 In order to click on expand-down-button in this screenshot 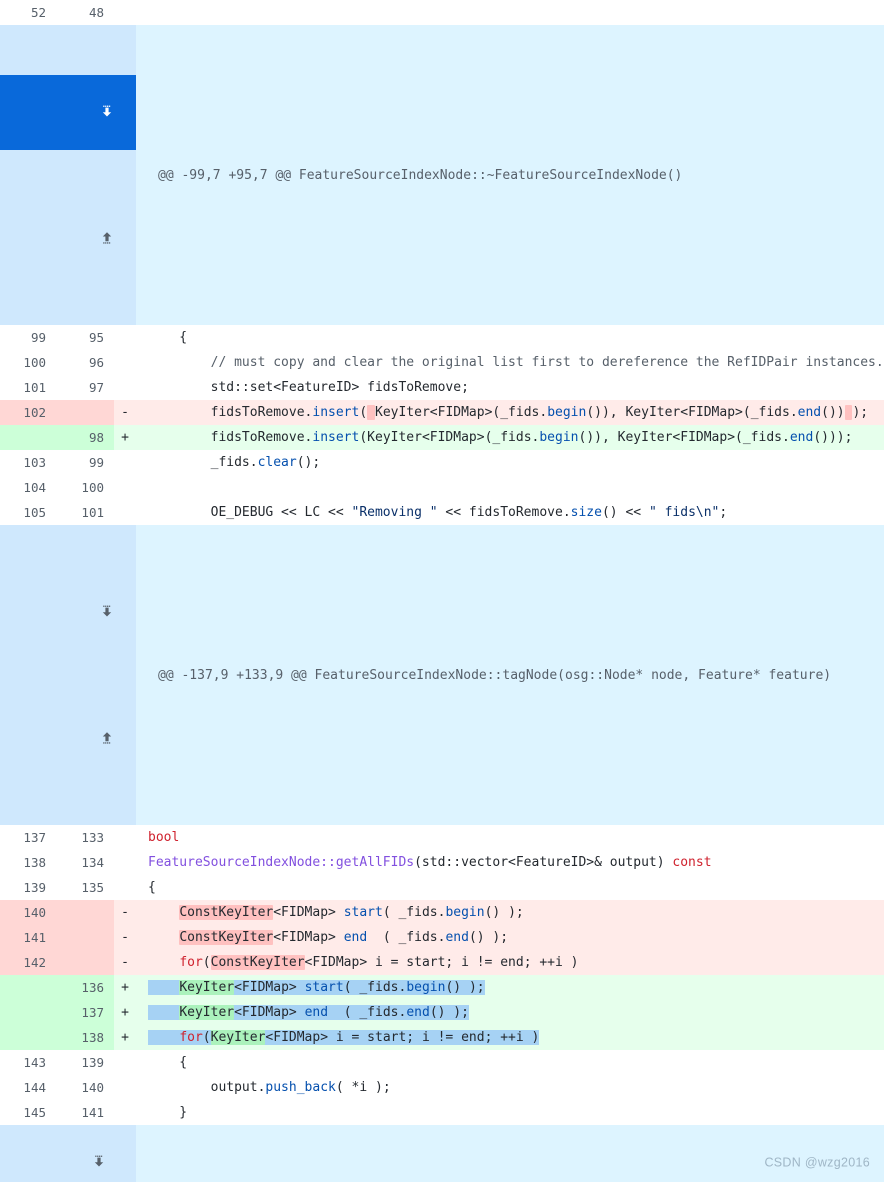, I will do `click(68, 1153)`.